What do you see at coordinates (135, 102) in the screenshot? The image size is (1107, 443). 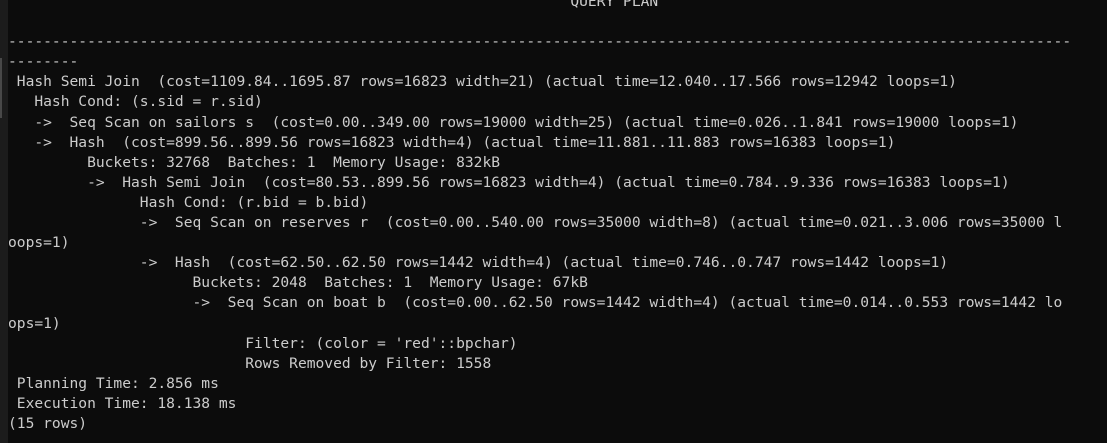 I see `plan-line: Hash Cond: (s.sid = r.sid)` at bounding box center [135, 102].